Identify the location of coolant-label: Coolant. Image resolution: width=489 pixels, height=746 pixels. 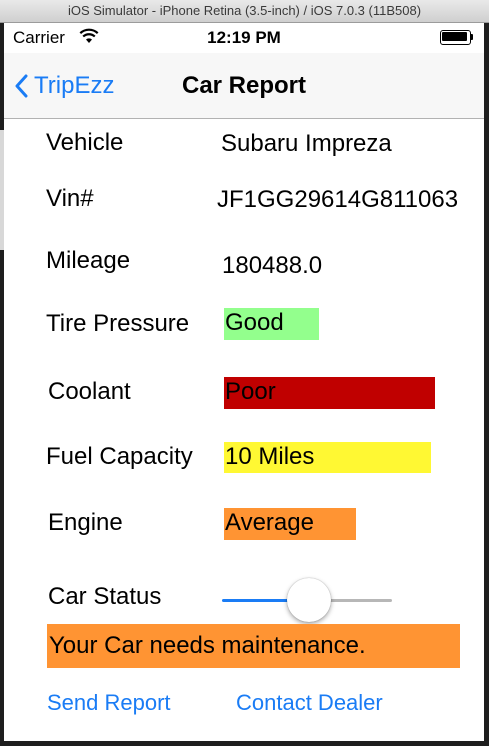
(89, 391).